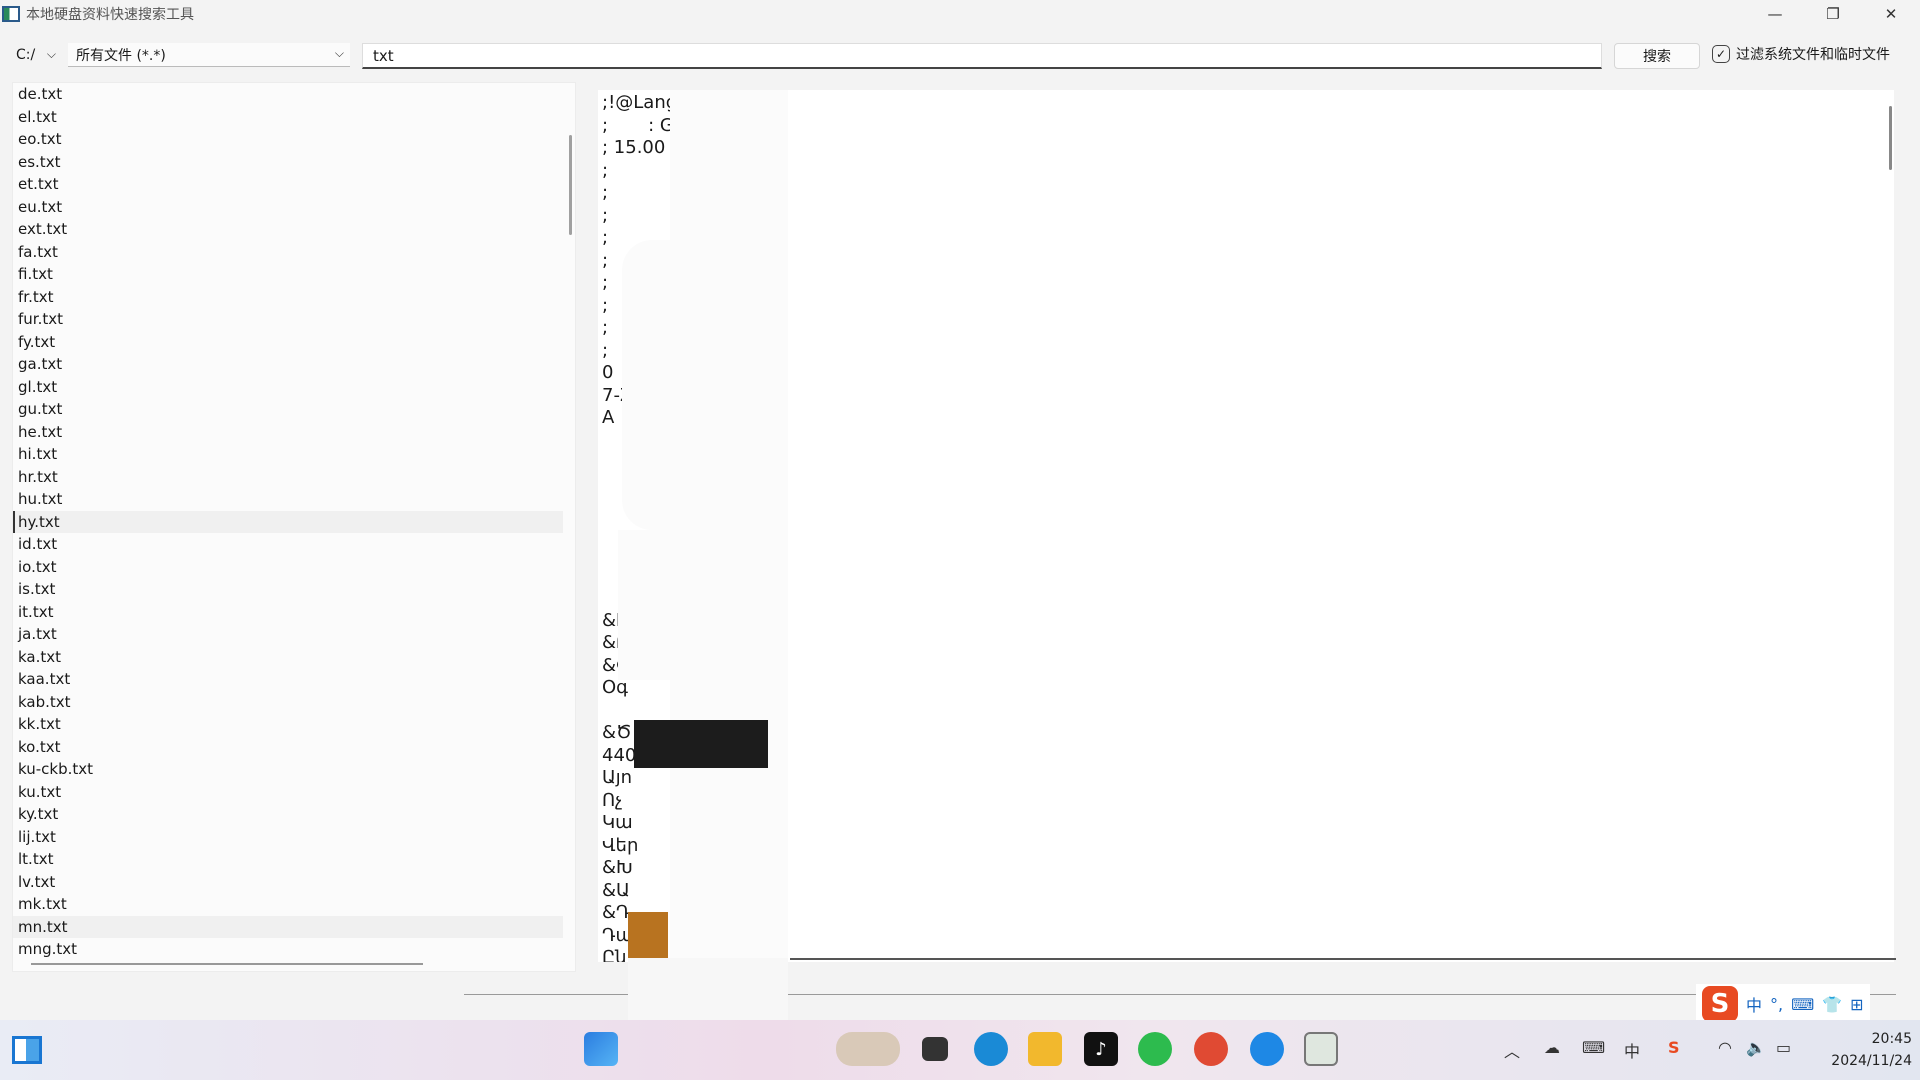 The image size is (1920, 1080). Describe the element at coordinates (26, 55) in the screenshot. I see `drive-select-value: C:/` at that location.